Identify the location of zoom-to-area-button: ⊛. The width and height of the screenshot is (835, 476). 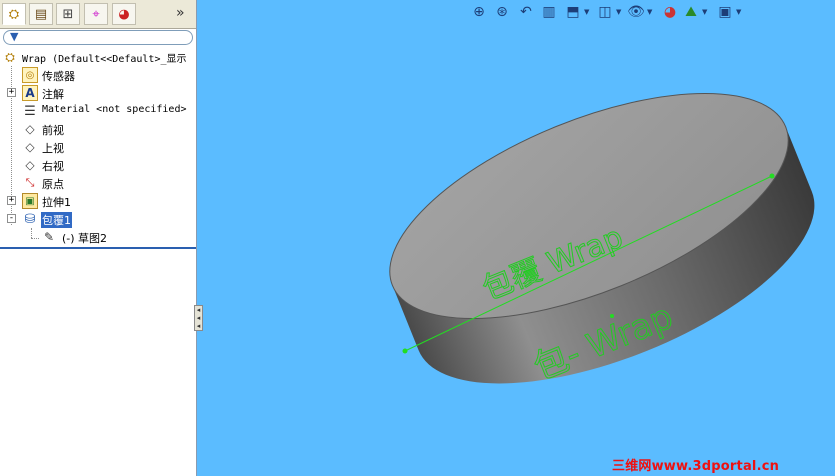
(502, 12).